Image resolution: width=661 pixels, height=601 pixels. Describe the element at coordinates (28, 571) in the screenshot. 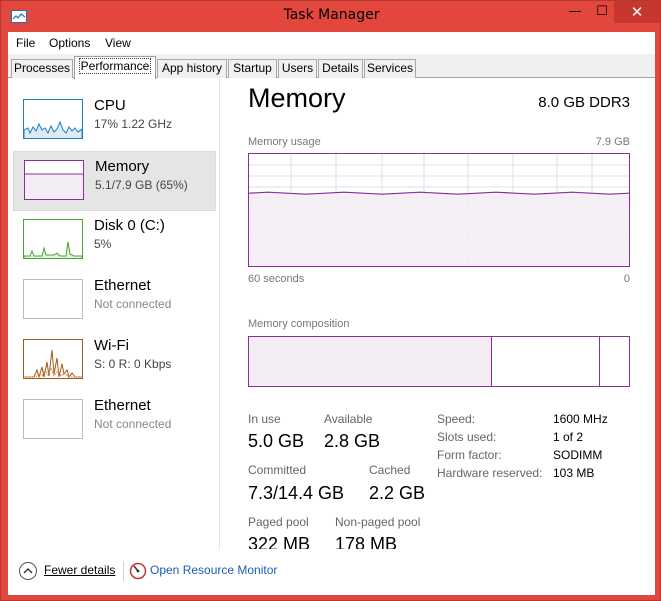

I see `chevron-up-icon` at that location.